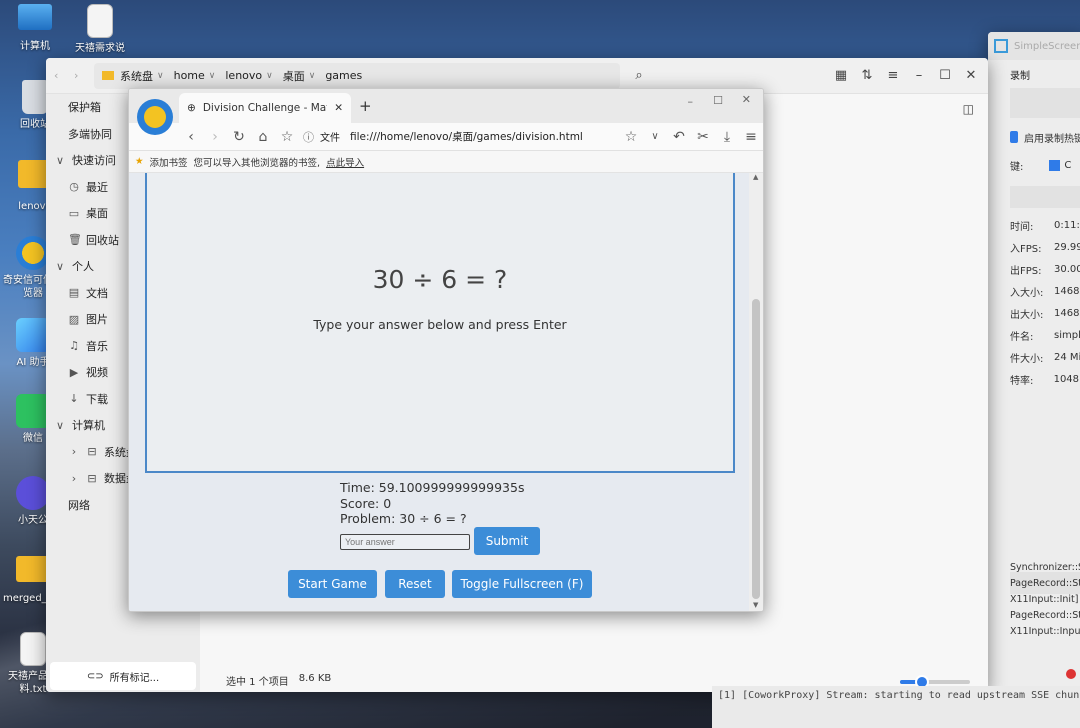 The width and height of the screenshot is (1080, 728). I want to click on sidebar-item-label: 桌面, so click(97, 214).